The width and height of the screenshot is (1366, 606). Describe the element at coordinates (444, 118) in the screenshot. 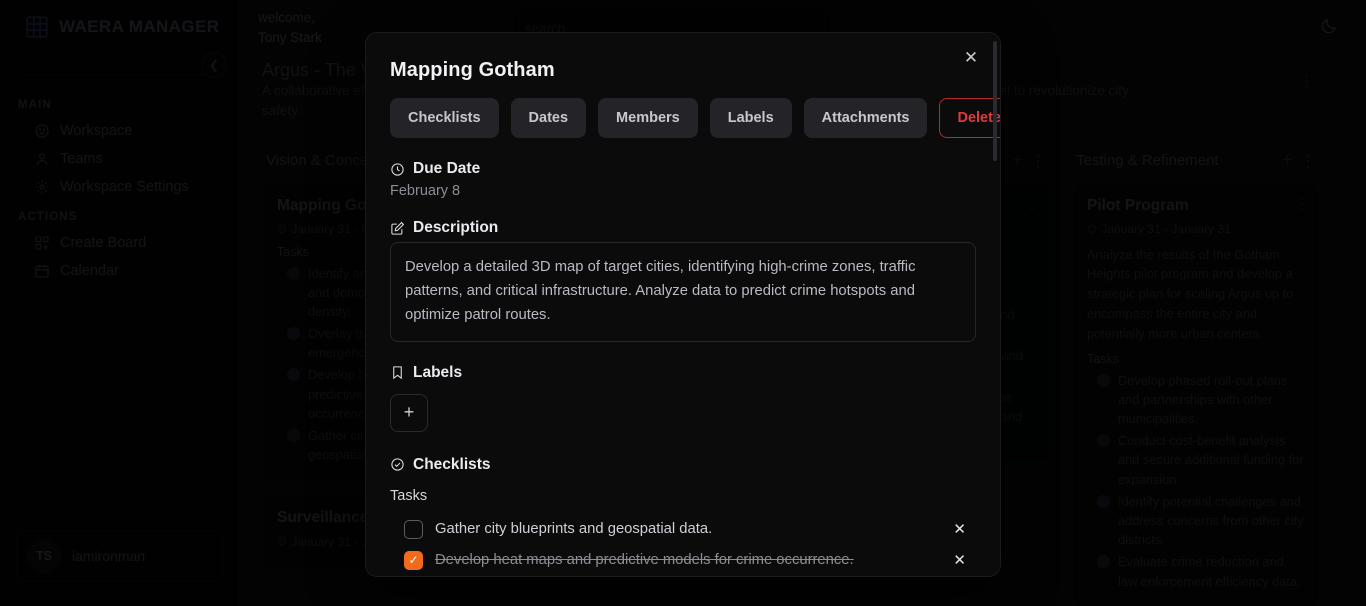

I see `checklists-button: Checklists` at that location.